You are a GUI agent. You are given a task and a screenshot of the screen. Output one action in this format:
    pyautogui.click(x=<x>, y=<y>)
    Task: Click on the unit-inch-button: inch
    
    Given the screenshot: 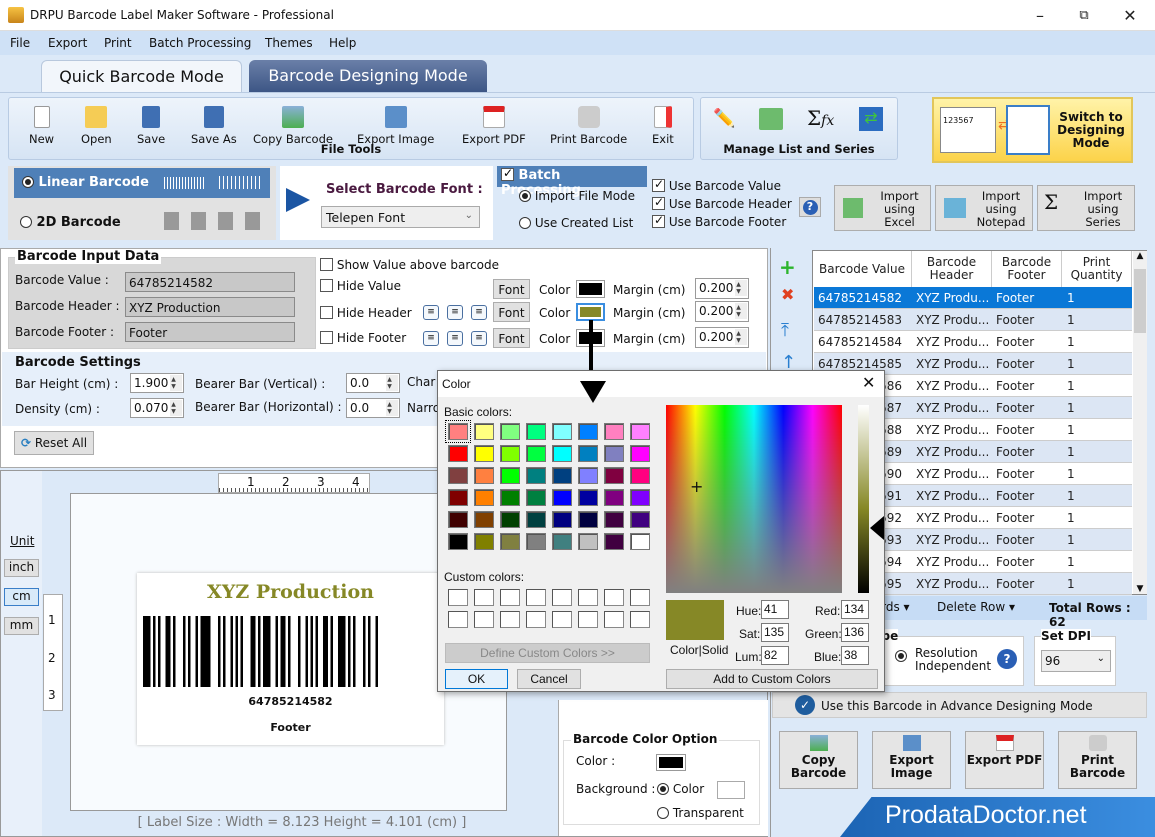 What is the action you would take?
    pyautogui.click(x=21, y=568)
    